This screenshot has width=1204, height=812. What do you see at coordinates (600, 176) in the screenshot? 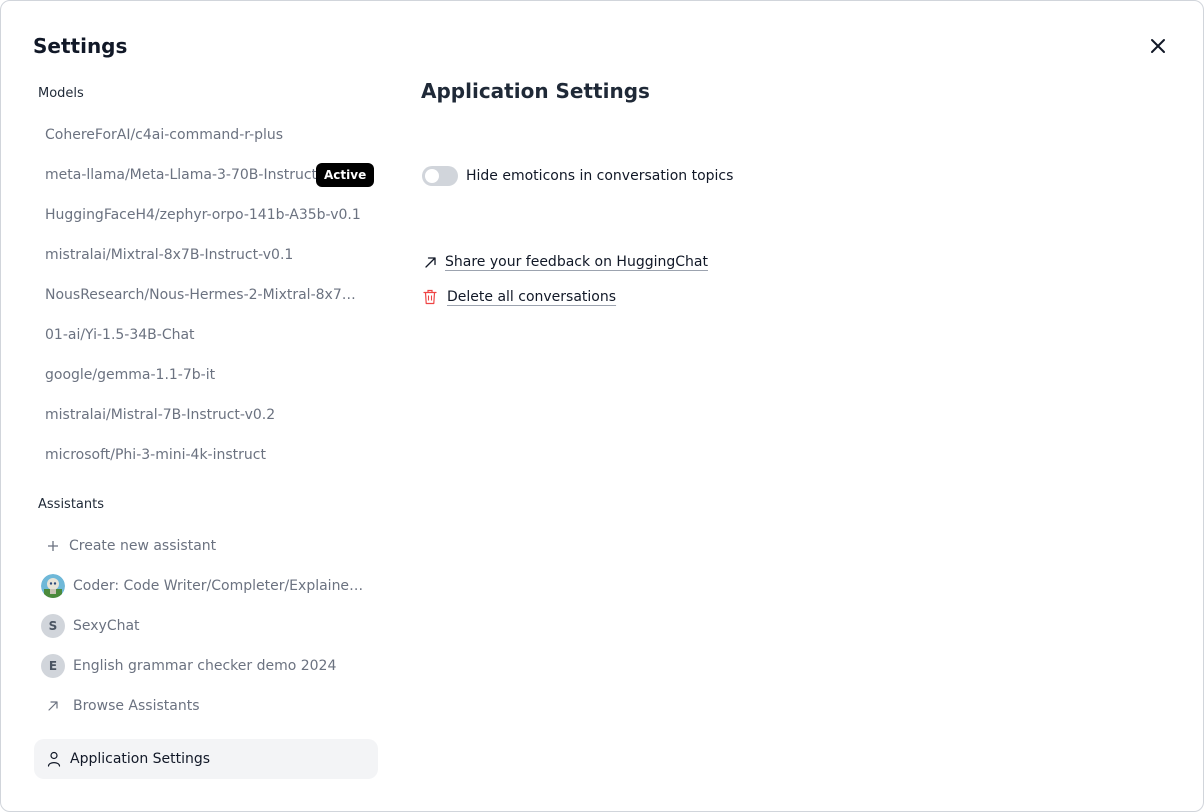
I see `hide-emoticons-label: Hide emoticons in conversation topics` at bounding box center [600, 176].